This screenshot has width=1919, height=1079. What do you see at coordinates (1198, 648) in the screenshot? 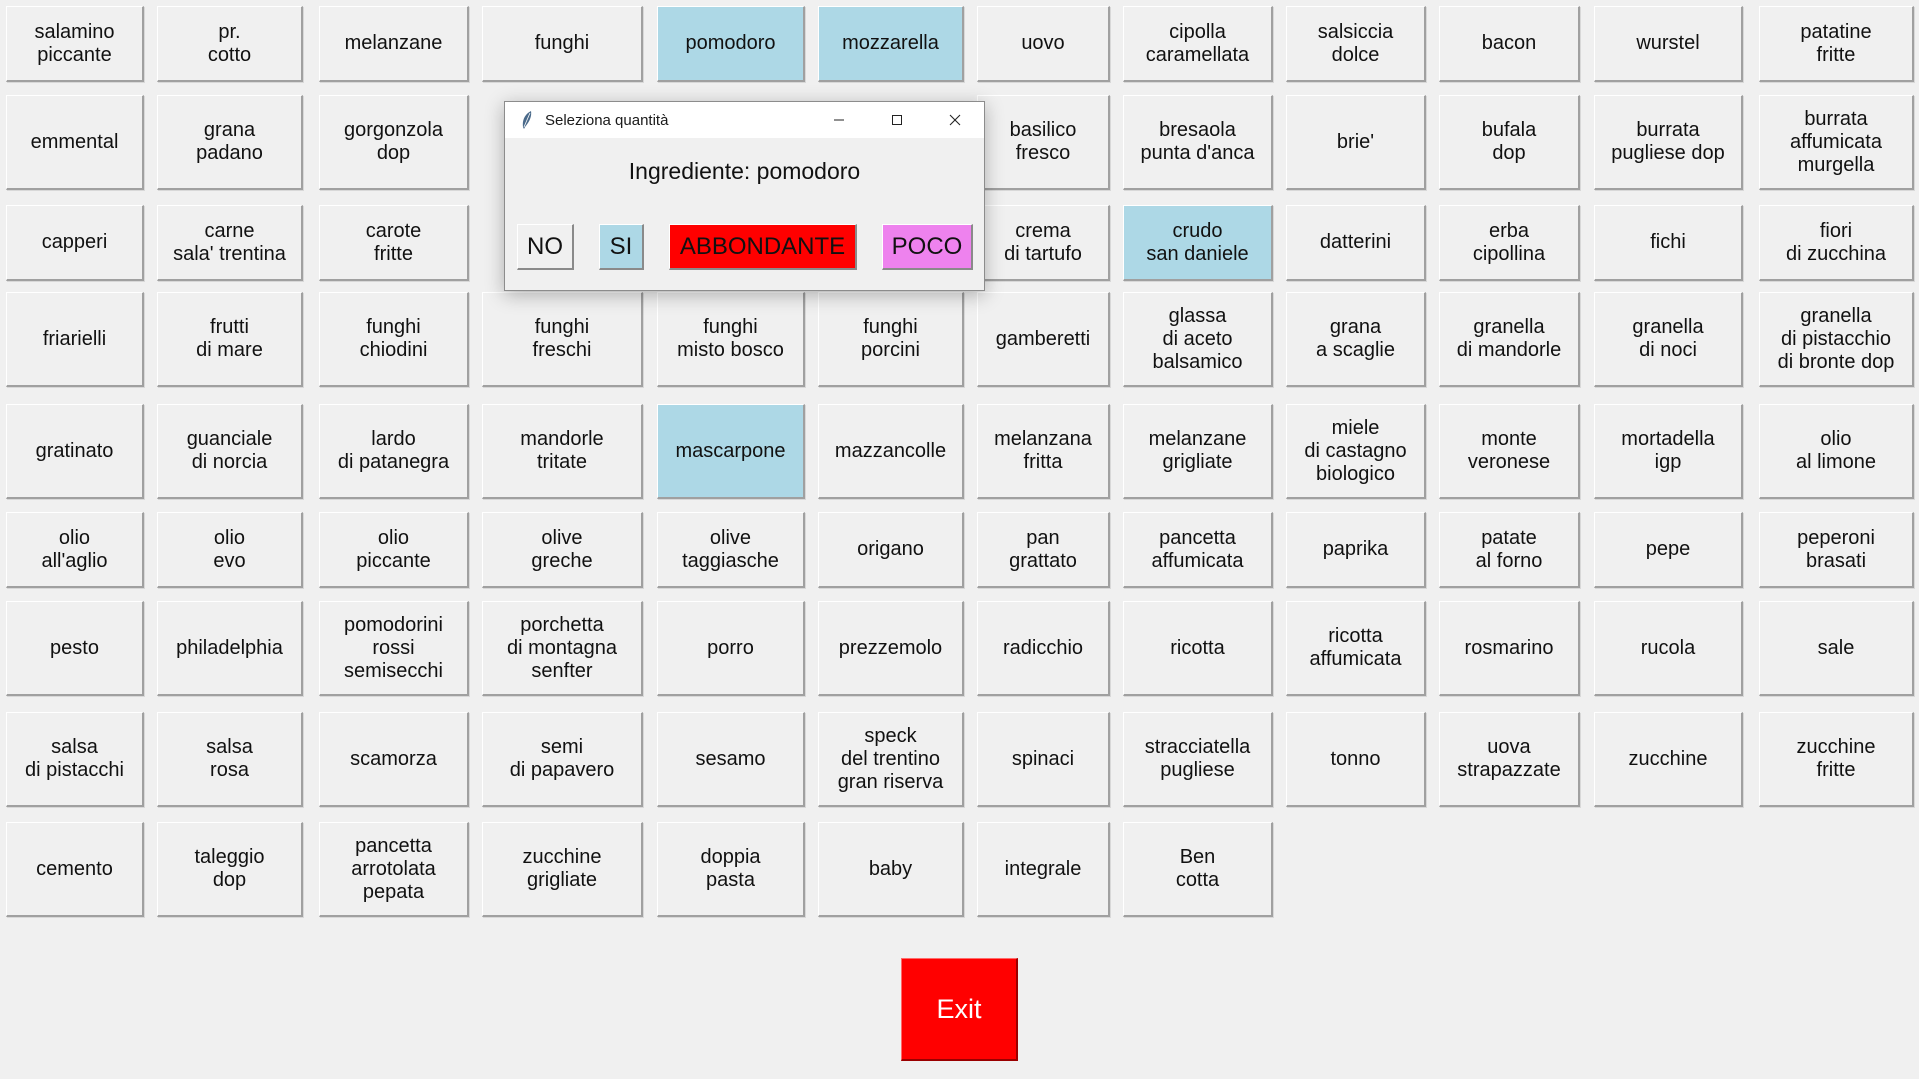
I see `ingredient-button: ricotta` at bounding box center [1198, 648].